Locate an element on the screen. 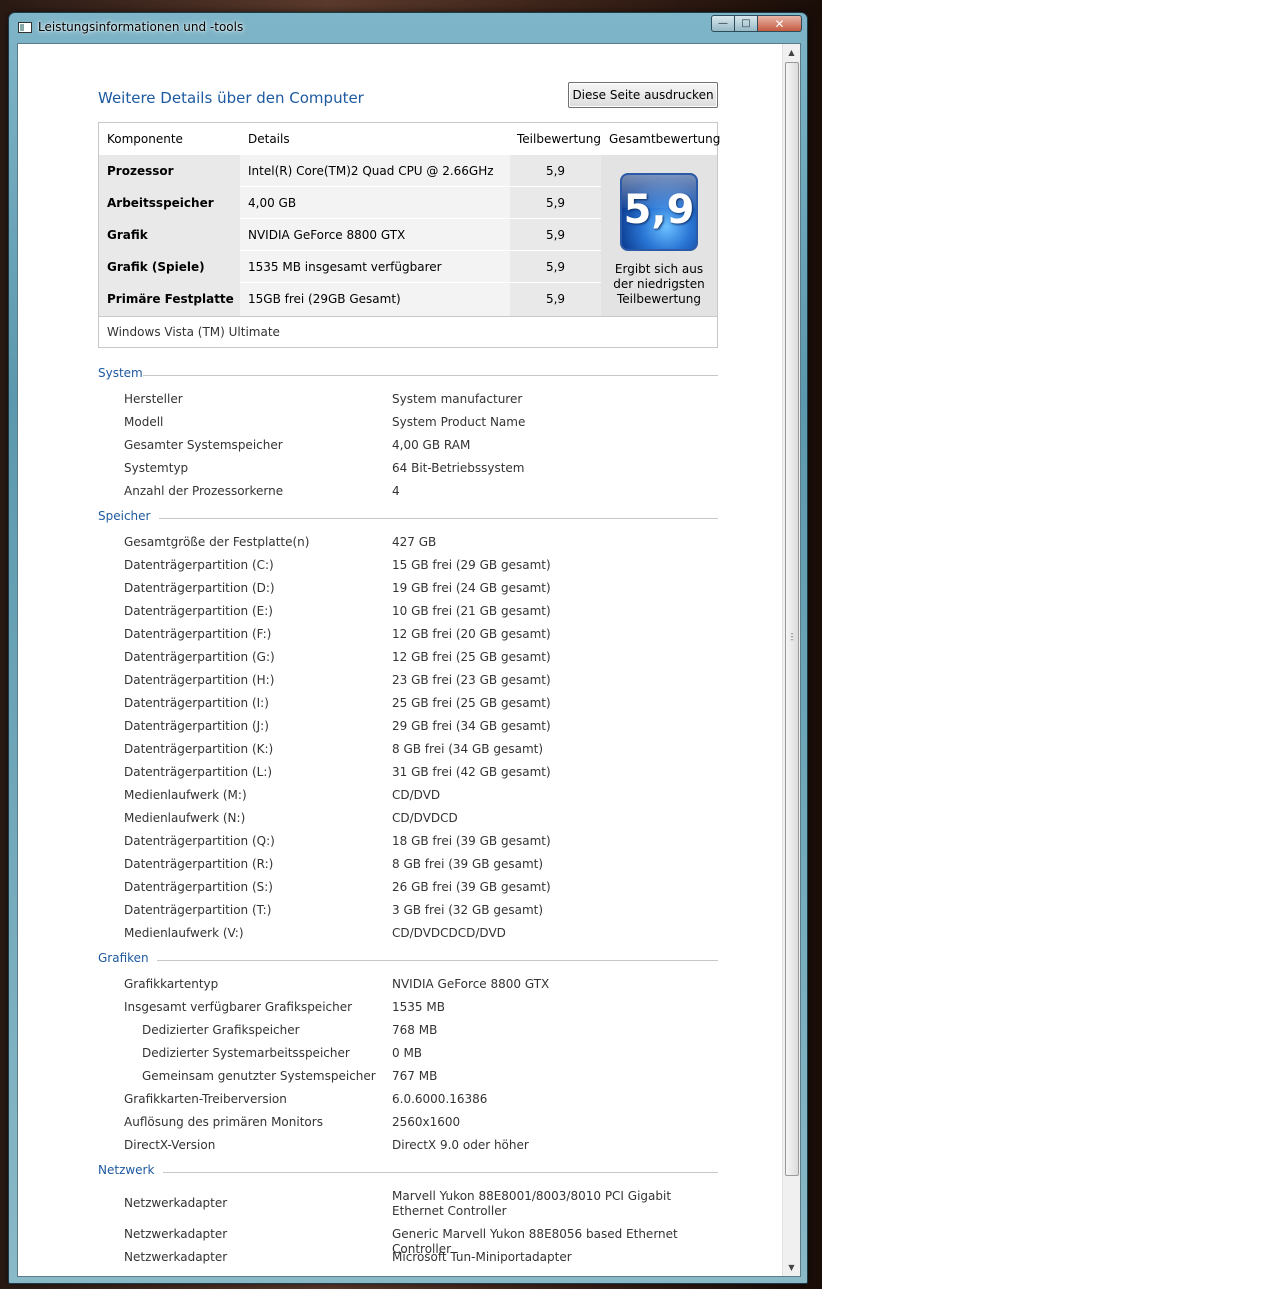 This screenshot has height=1289, width=1280. info-label: Systemtyp is located at coordinates (156, 468).